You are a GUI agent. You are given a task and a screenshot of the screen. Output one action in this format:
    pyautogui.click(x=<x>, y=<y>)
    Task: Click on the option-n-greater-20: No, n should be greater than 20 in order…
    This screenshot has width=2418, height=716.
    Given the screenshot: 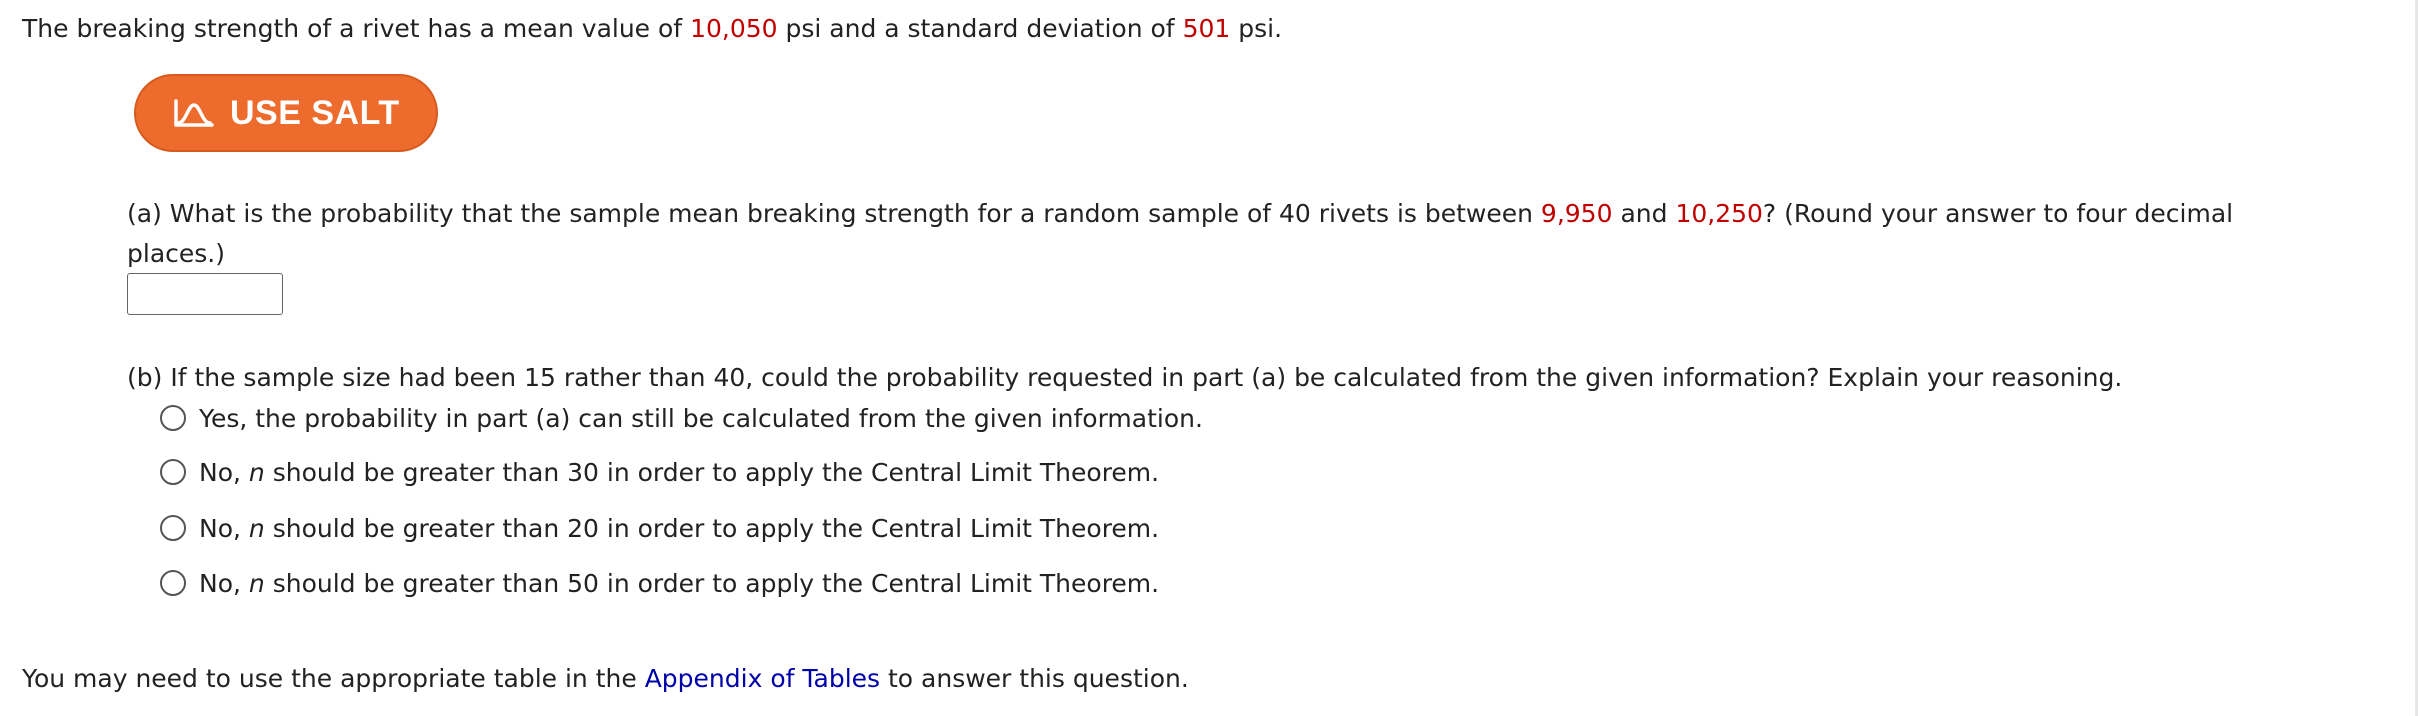 What is the action you would take?
    pyautogui.click(x=659, y=528)
    